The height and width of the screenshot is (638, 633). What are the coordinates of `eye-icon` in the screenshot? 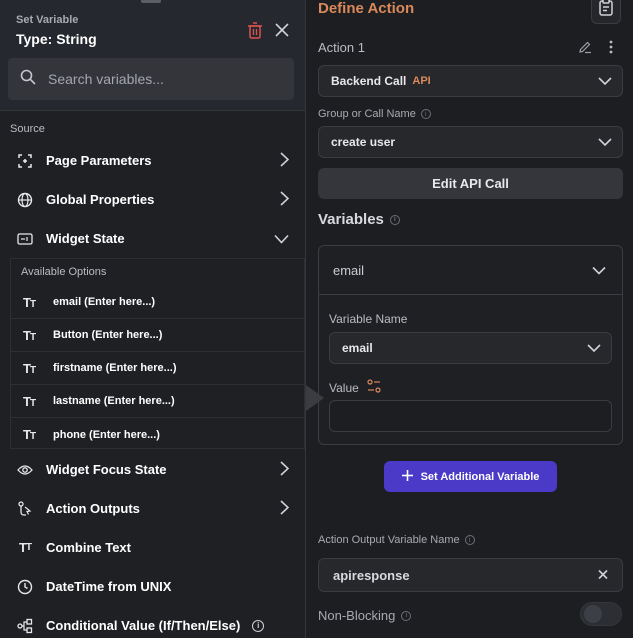 It's located at (25, 470).